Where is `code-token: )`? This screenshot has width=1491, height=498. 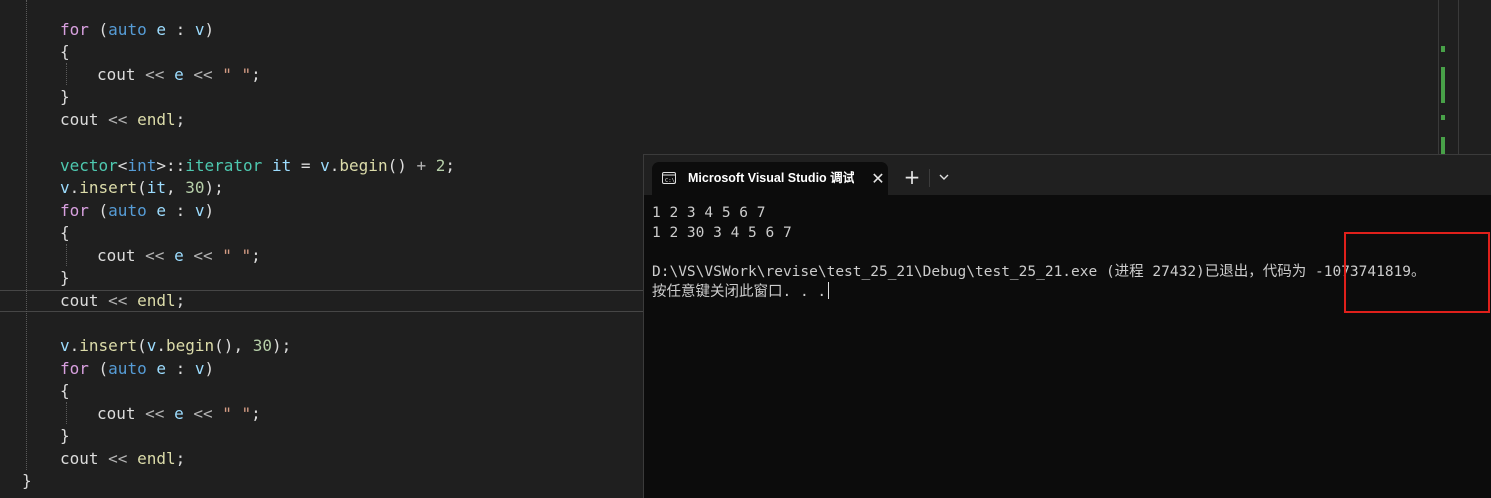 code-token: ) is located at coordinates (209, 368).